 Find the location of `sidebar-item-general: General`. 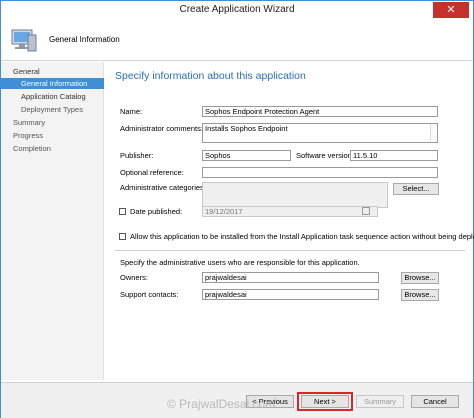

sidebar-item-general: General is located at coordinates (52, 71).